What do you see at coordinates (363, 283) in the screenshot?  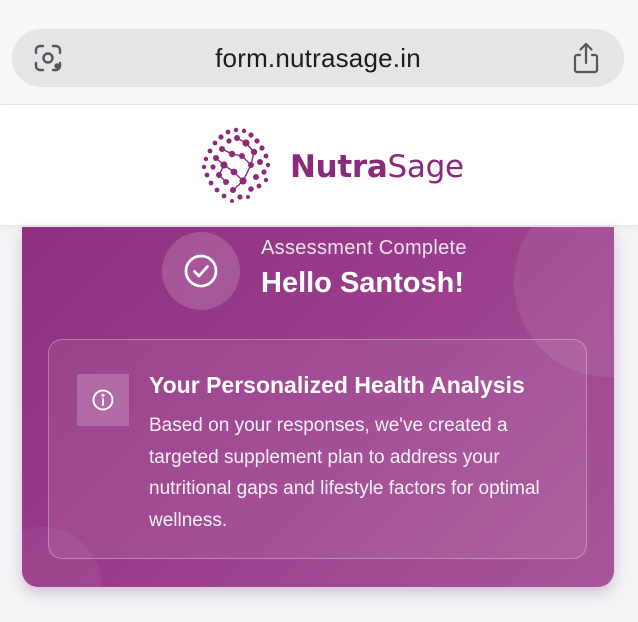 I see `greeting-heading: Hello Santosh!` at bounding box center [363, 283].